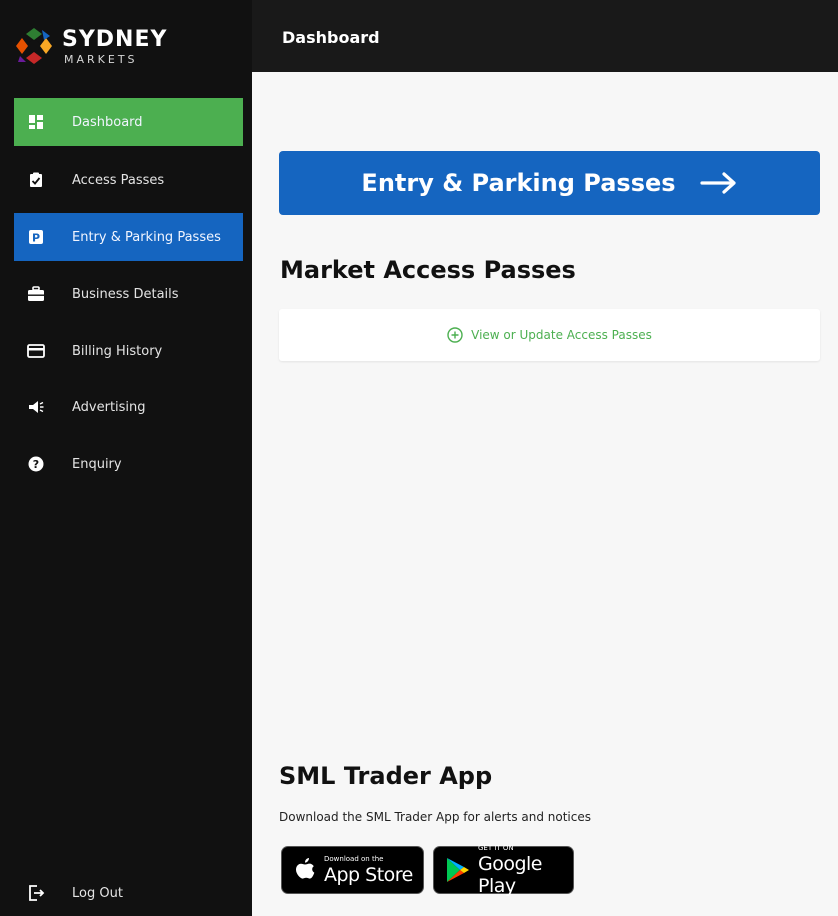 This screenshot has width=838, height=916. What do you see at coordinates (545, 36) in the screenshot?
I see `top-bar: Dashboard` at bounding box center [545, 36].